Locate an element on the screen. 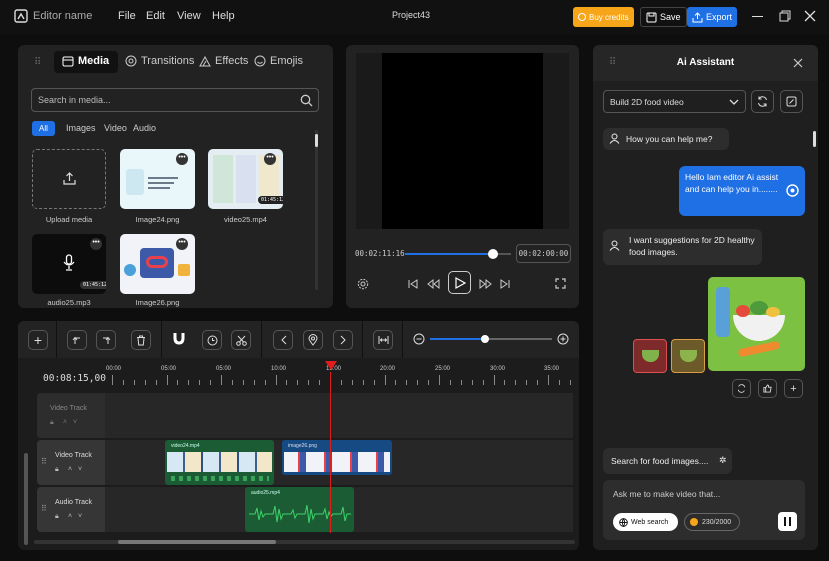 This screenshot has height=561, width=829. playhead-marker is located at coordinates (331, 365).